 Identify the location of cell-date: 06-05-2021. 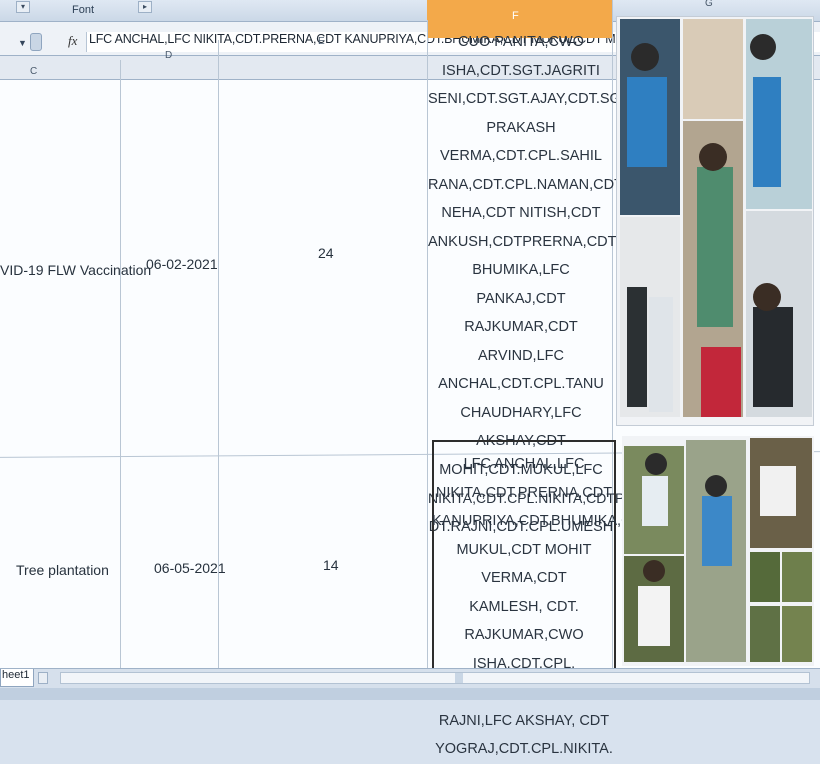
(190, 568).